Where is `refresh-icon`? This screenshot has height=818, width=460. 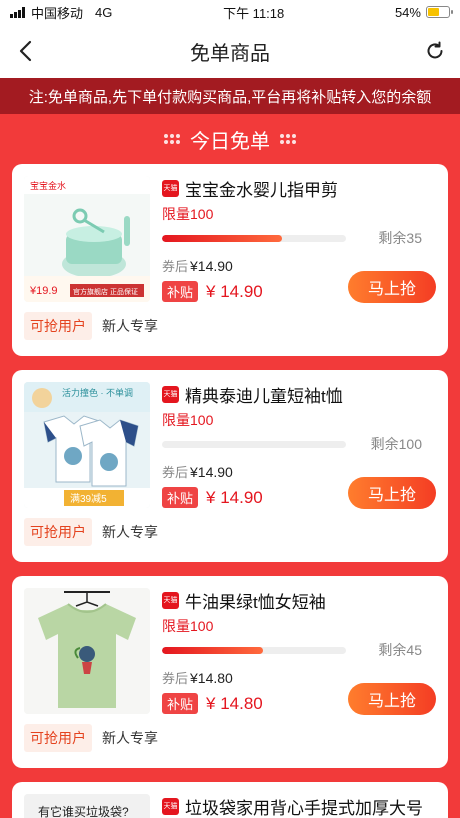
refresh-icon is located at coordinates (435, 50).